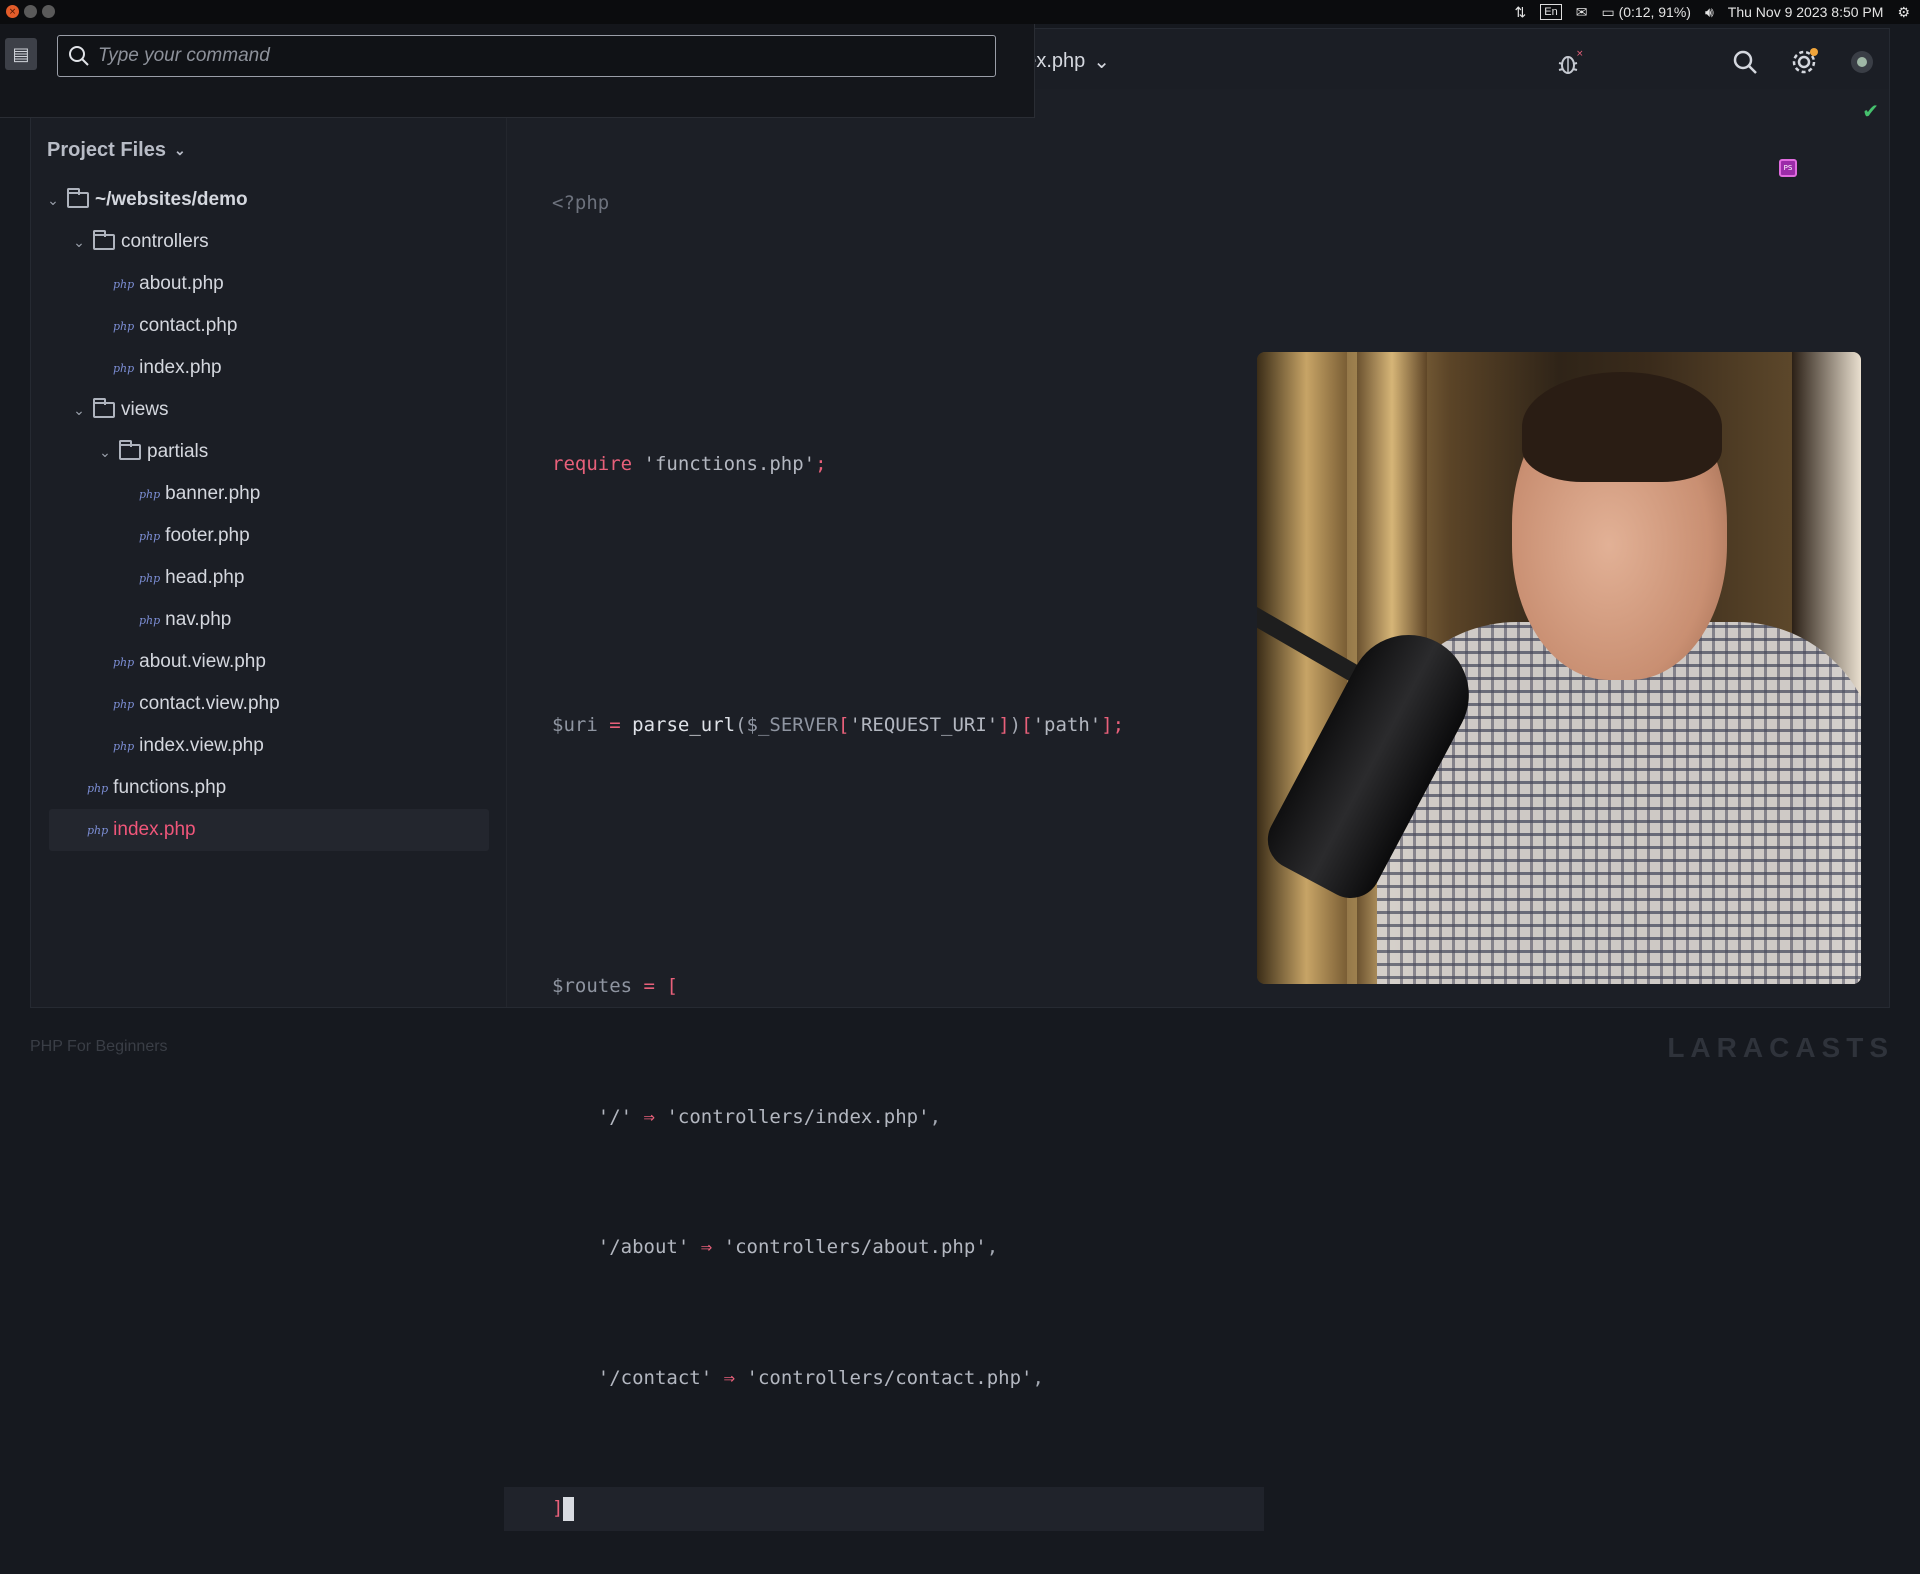 The image size is (1920, 1574). I want to click on status-dot-icon, so click(1862, 62).